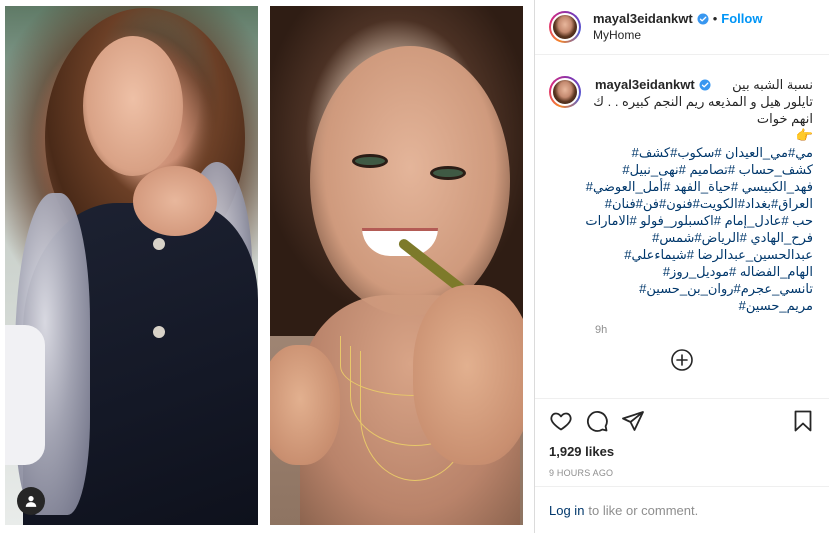  I want to click on caption-timestamp: 9h, so click(601, 330).